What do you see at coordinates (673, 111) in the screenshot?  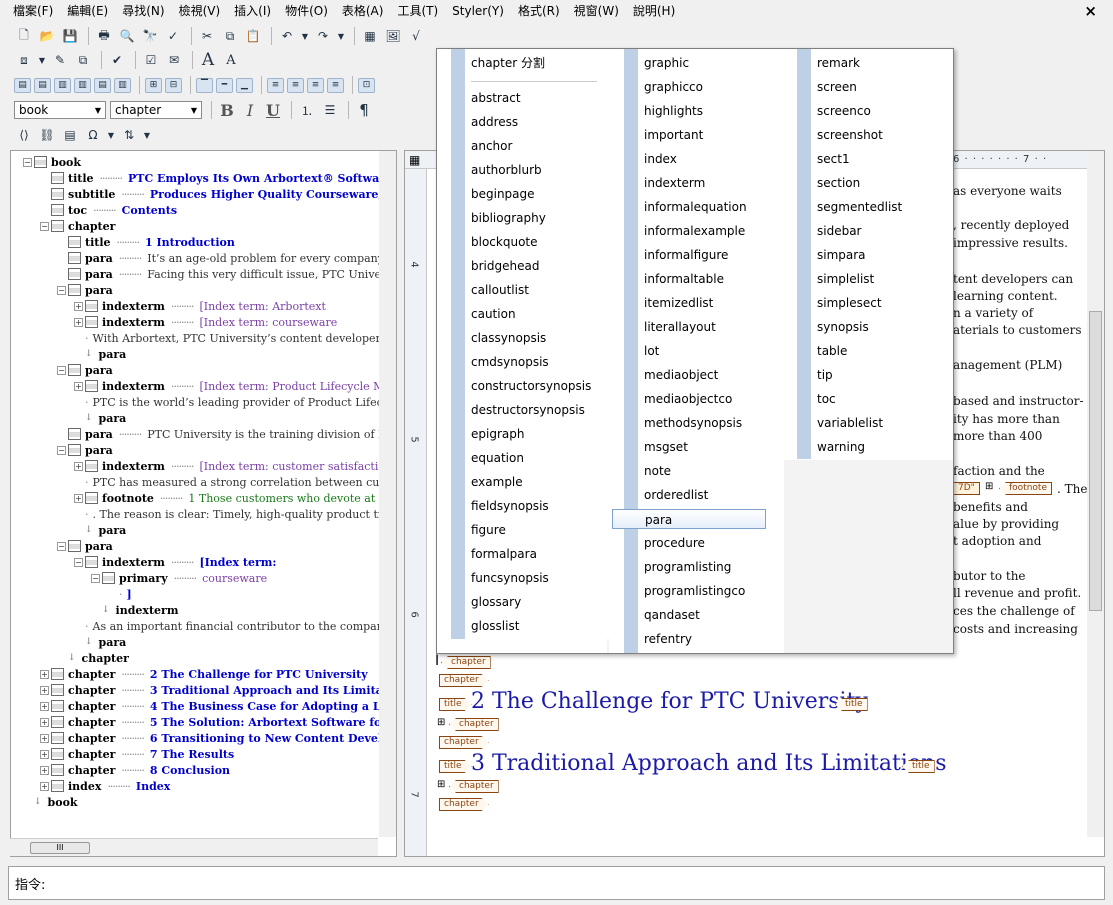 I see `popup-item: highlights` at bounding box center [673, 111].